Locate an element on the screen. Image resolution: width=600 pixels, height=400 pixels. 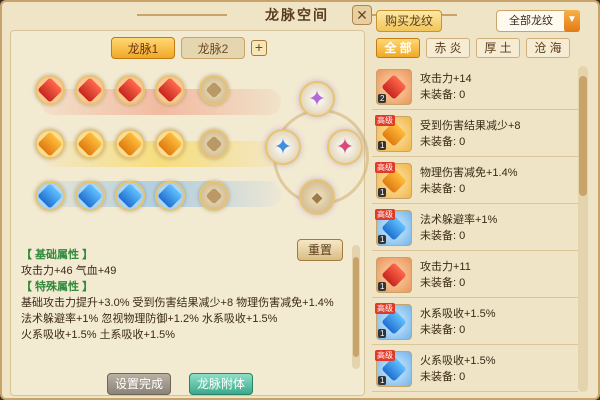
buy-pattern-button: 购买龙纹 is located at coordinates (409, 21).